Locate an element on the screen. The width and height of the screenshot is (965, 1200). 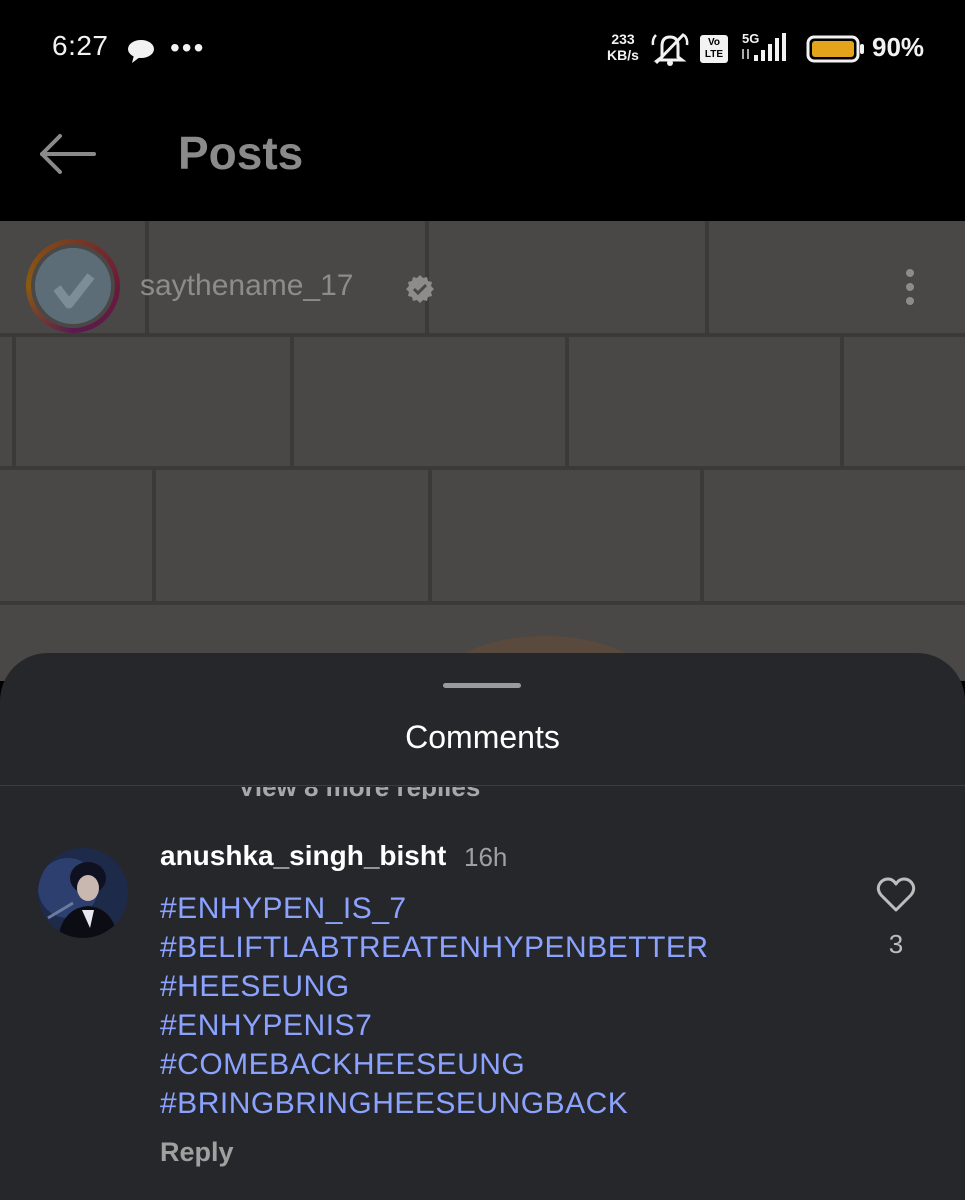
vertical-dots-icon is located at coordinates (910, 287).